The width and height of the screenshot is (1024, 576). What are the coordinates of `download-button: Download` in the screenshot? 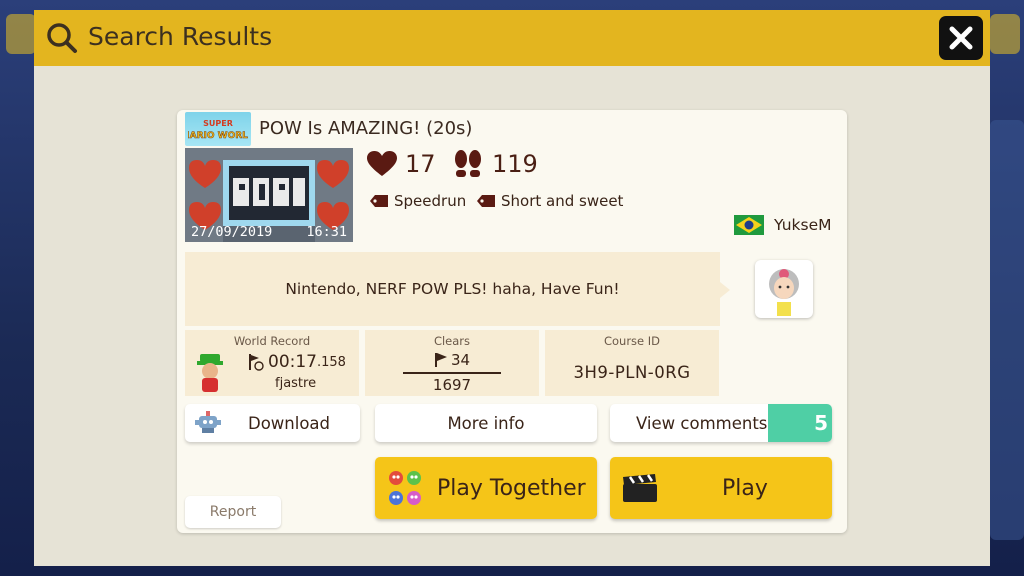 It's located at (272, 423).